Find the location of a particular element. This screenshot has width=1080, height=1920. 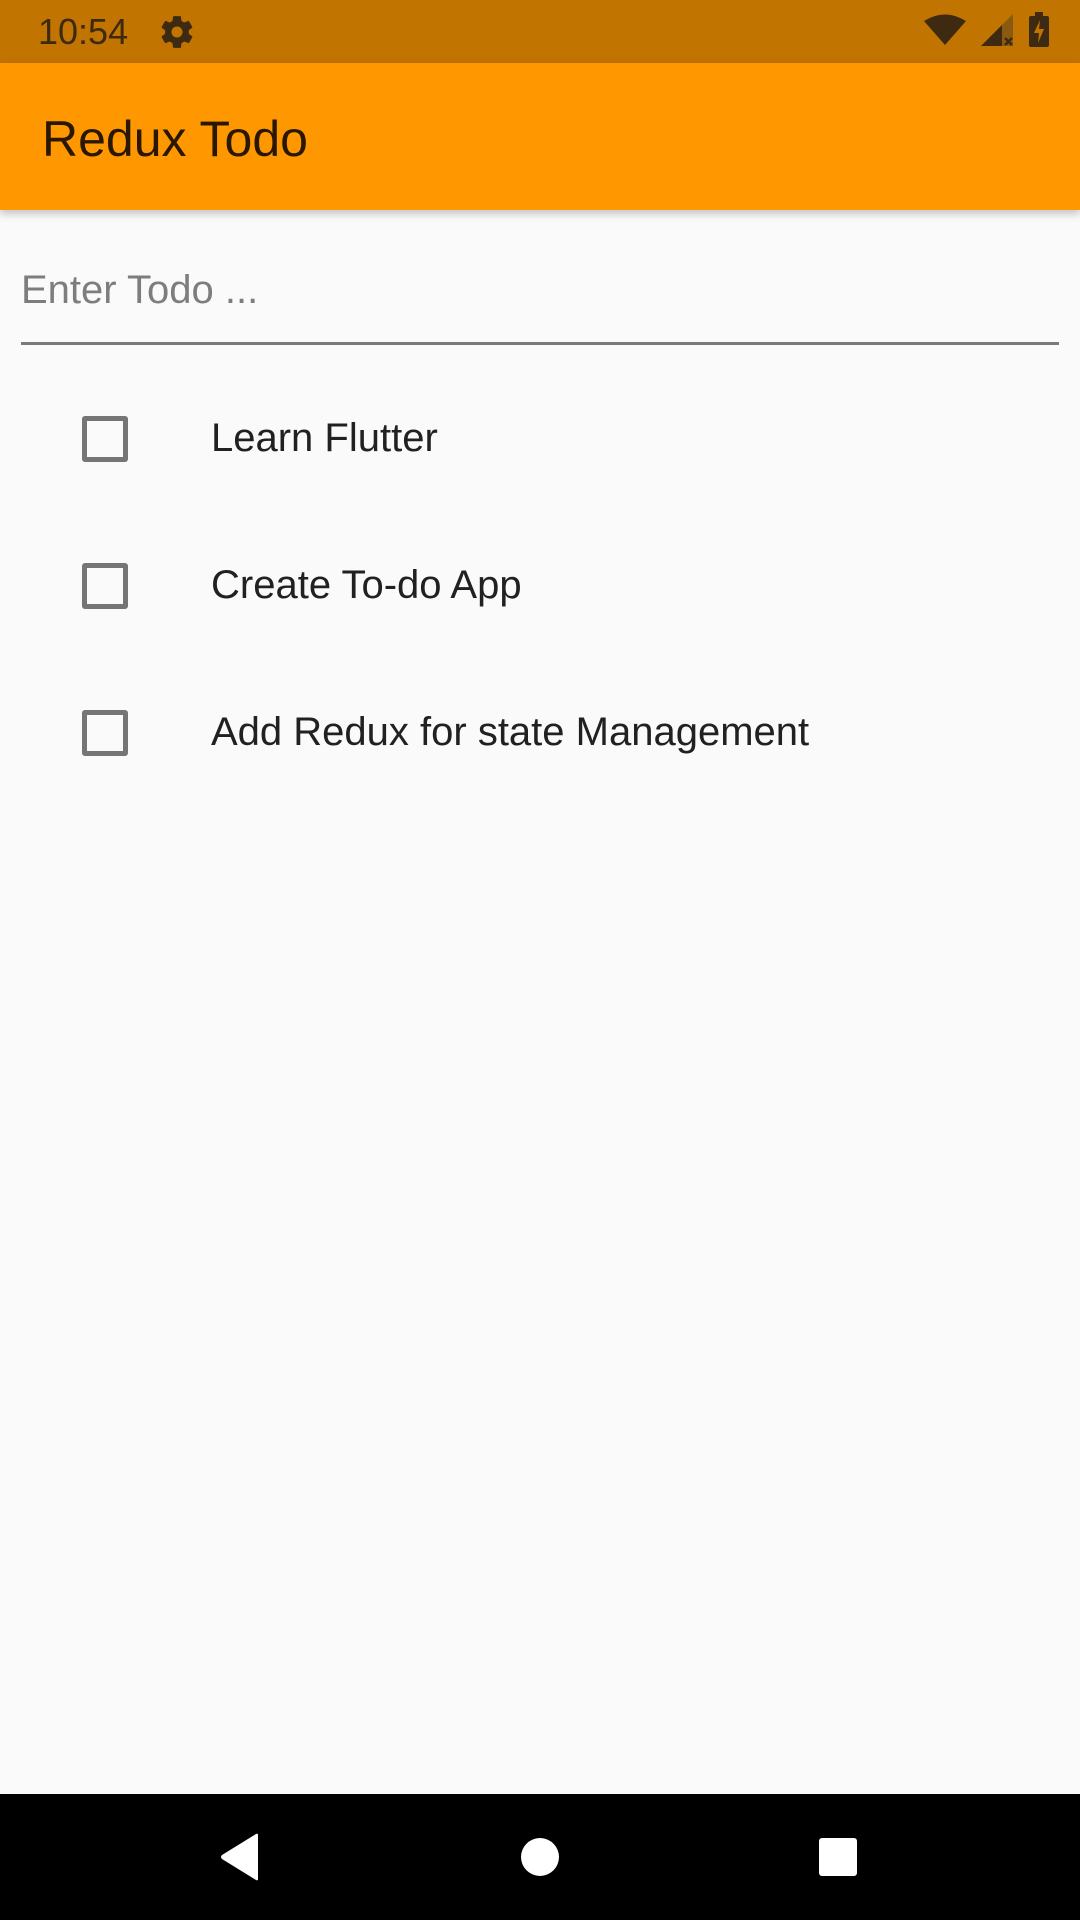

status-icons is located at coordinates (987, 32).